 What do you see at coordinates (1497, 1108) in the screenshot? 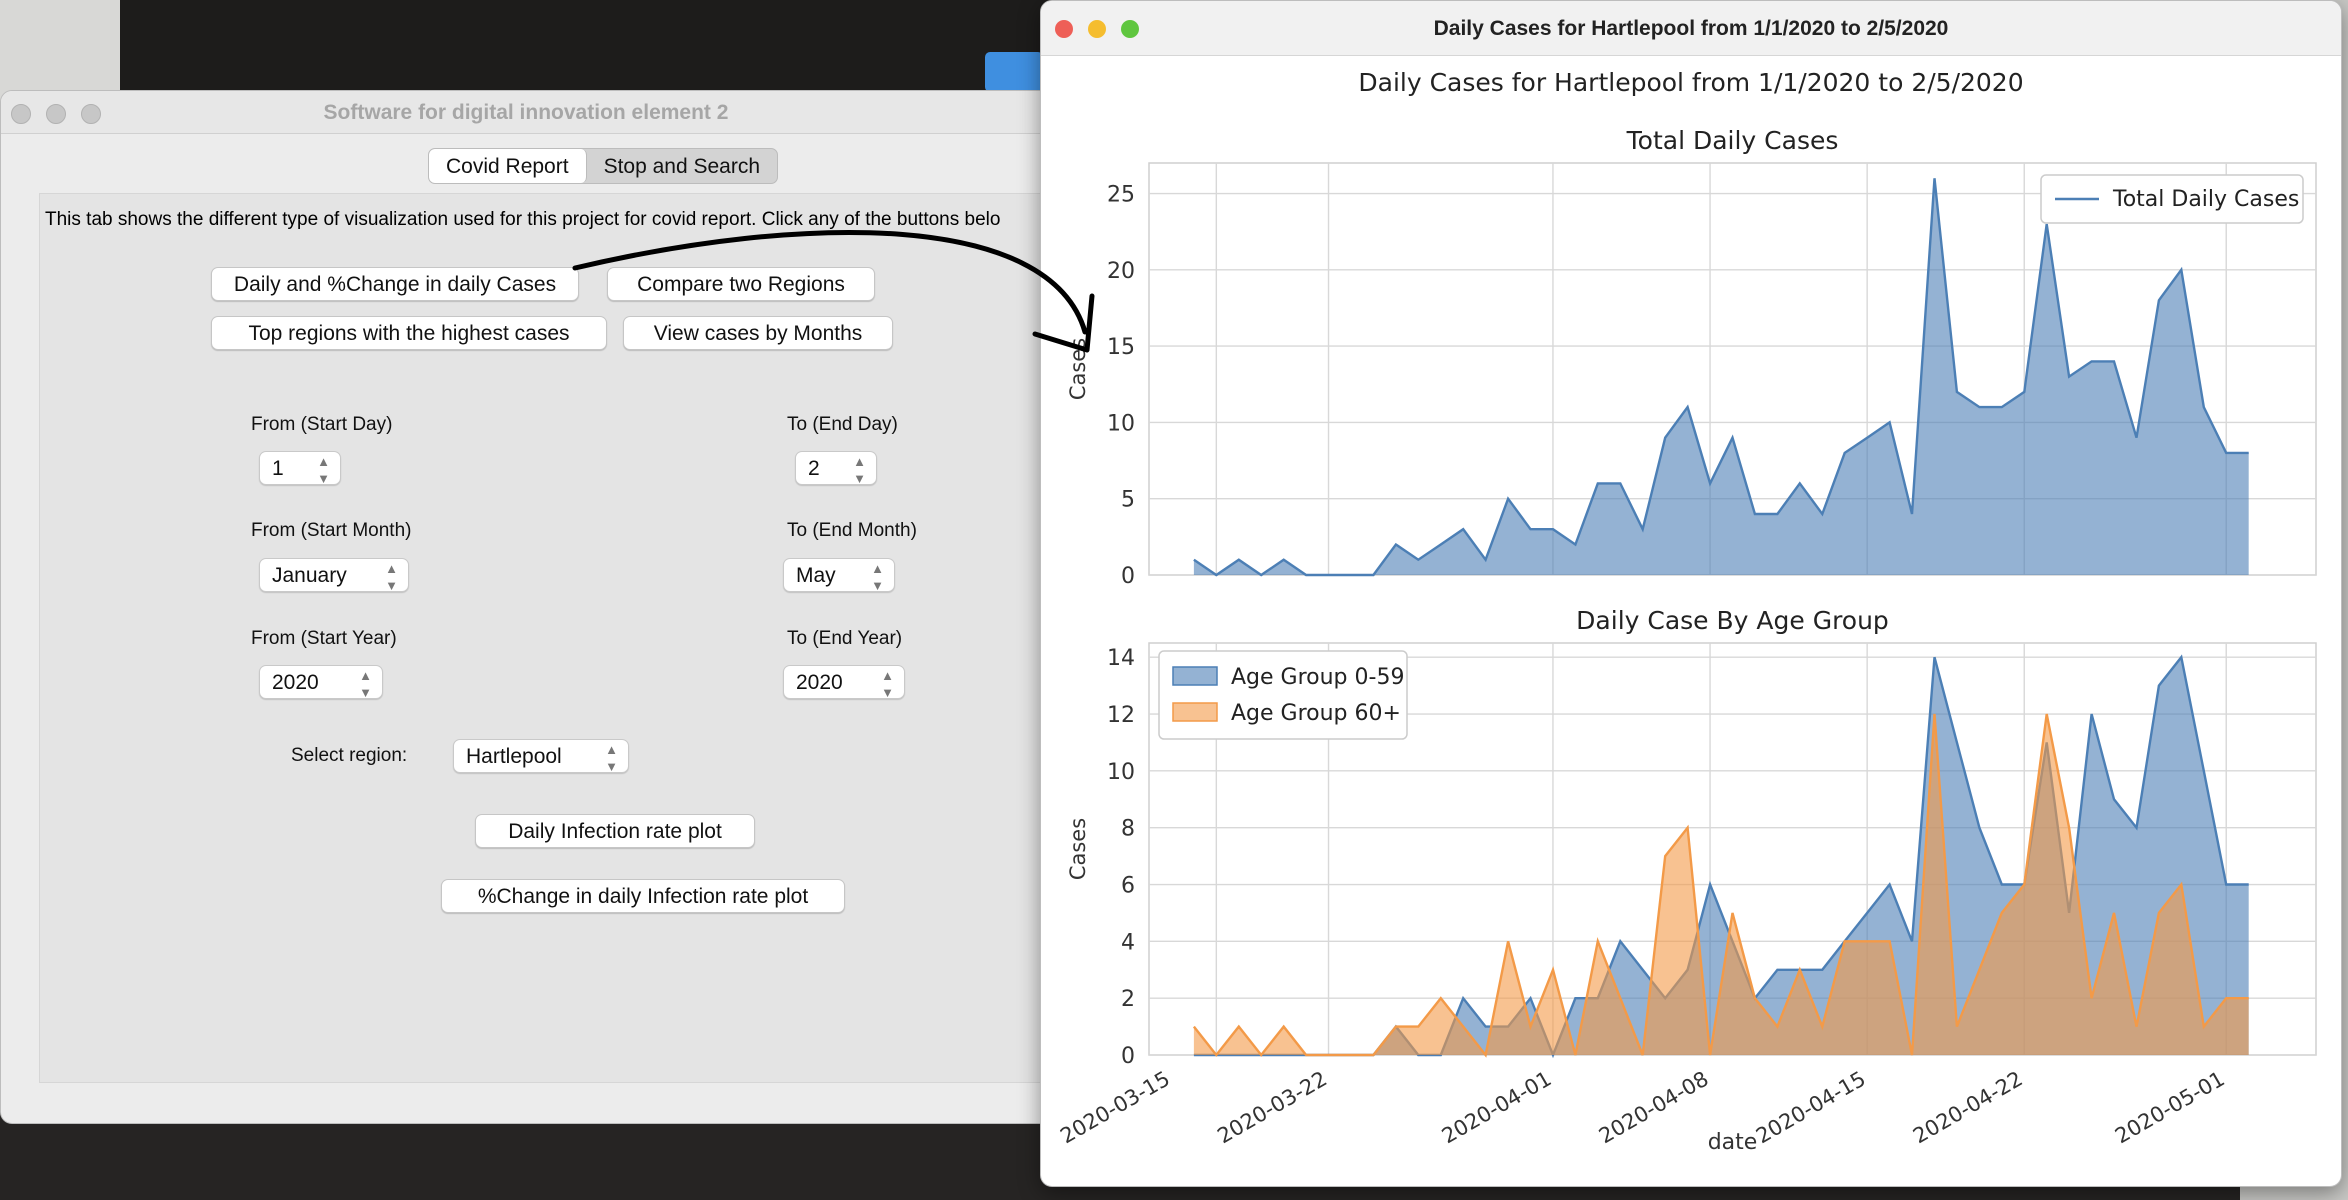
I see `x-tick-label: 2020-04-01` at bounding box center [1497, 1108].